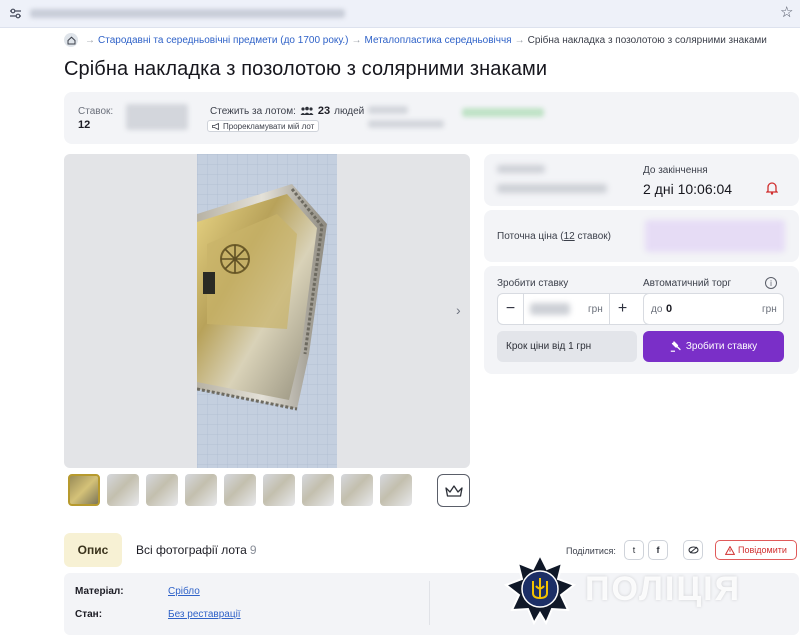 The width and height of the screenshot is (800, 635). What do you see at coordinates (688, 189) in the screenshot?
I see `countdown-timer: 2 дні 10:06:04` at bounding box center [688, 189].